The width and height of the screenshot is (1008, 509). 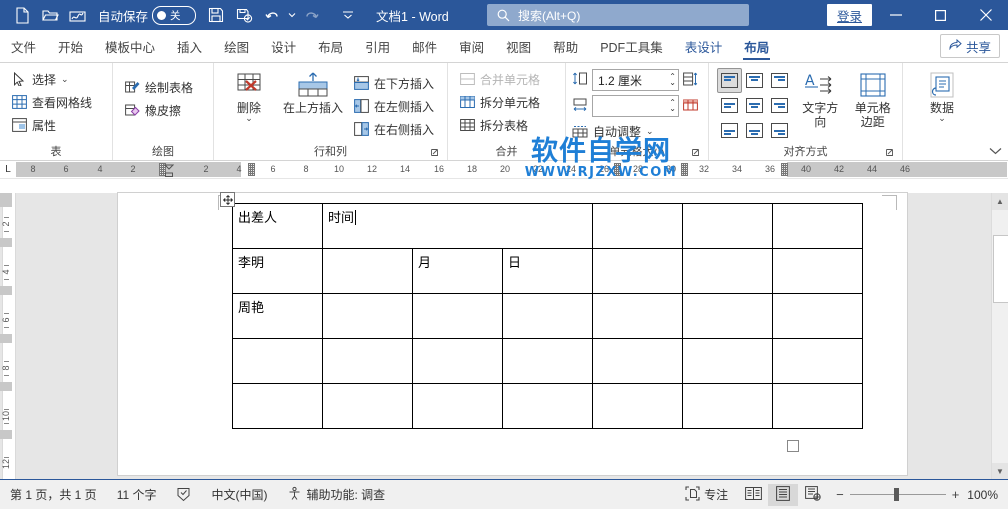 I want to click on scroll-up-icon: ▲, so click(x=1000, y=201).